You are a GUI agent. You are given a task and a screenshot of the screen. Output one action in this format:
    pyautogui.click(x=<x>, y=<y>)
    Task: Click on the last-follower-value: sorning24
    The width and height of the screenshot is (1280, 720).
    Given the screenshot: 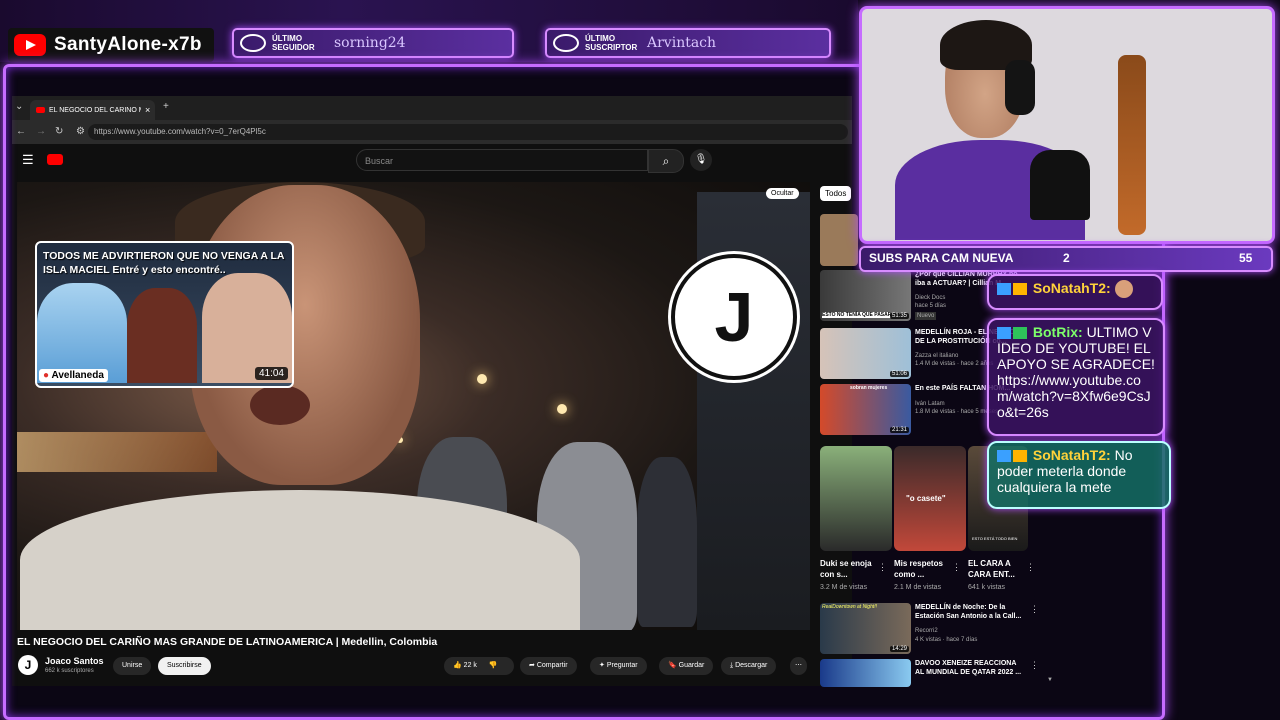 What is the action you would take?
    pyautogui.click(x=370, y=43)
    